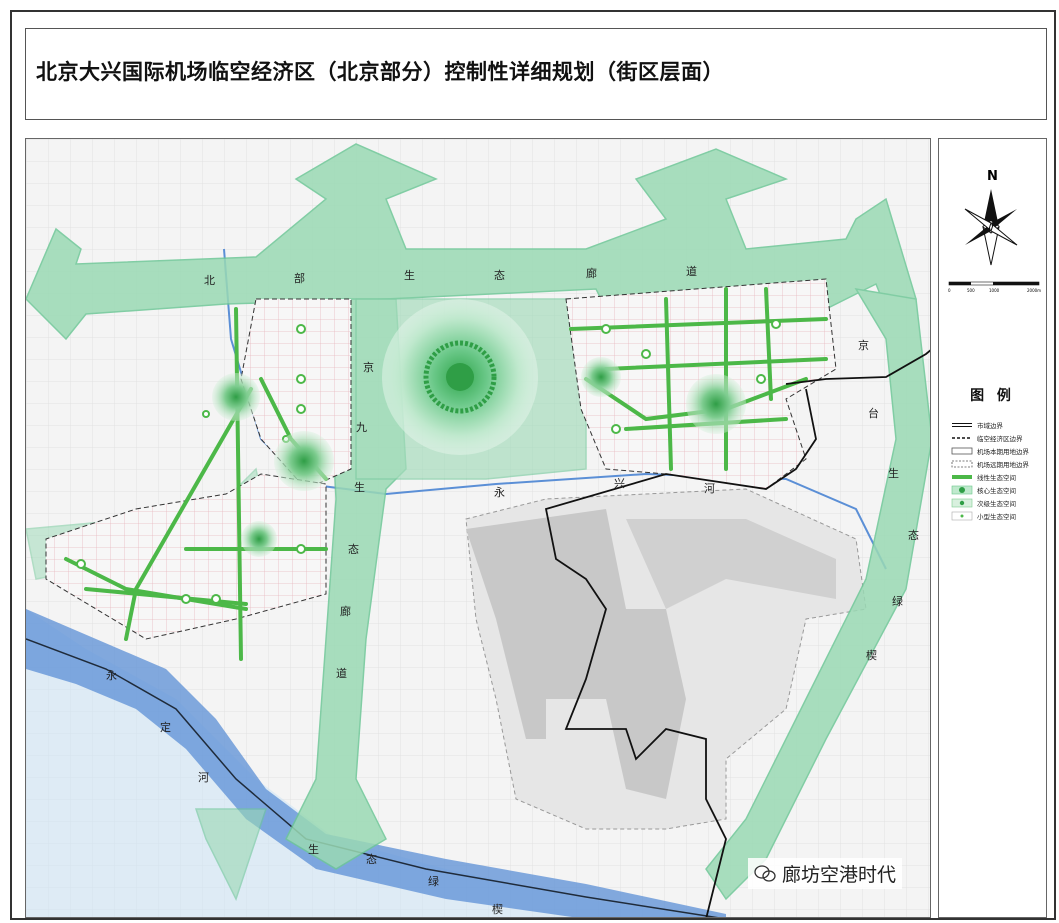 Image resolution: width=1059 pixels, height=923 pixels. I want to click on core-eco-symbol, so click(962, 490).